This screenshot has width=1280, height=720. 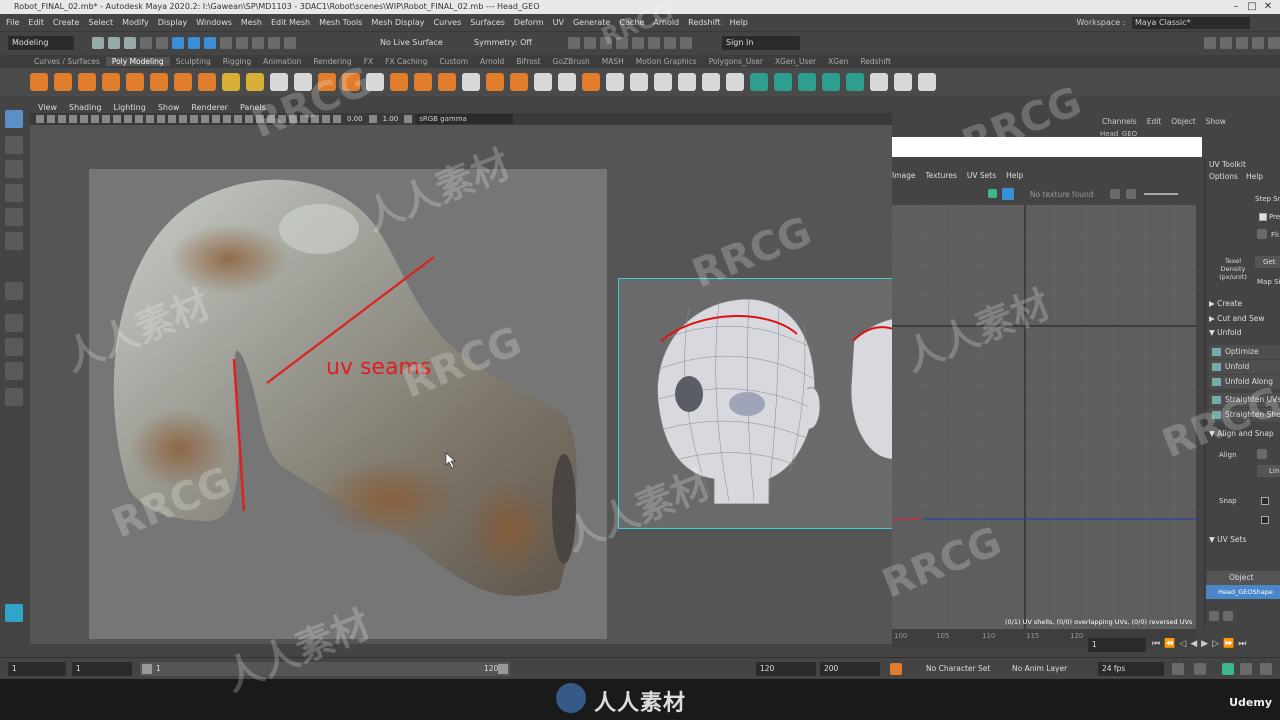 What do you see at coordinates (1193, 644) in the screenshot?
I see `play-back-icon: ◀` at bounding box center [1193, 644].